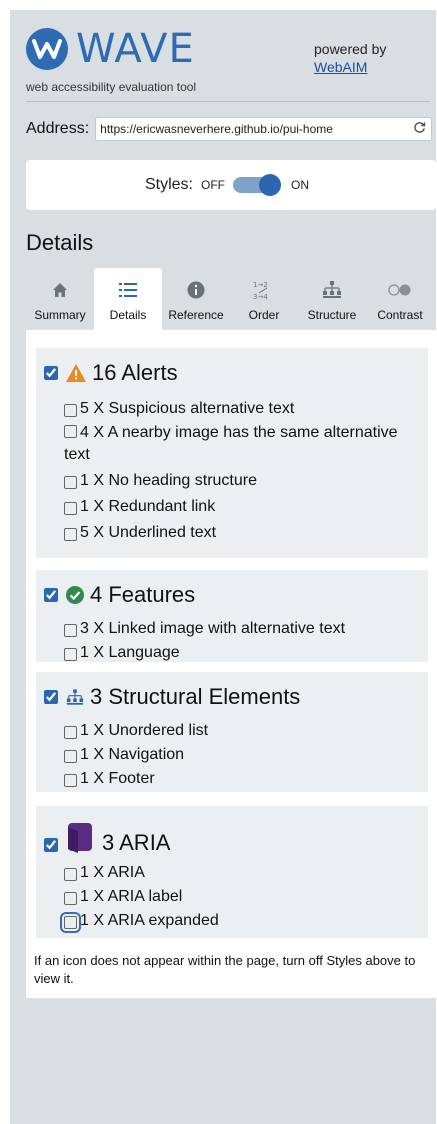 The height and width of the screenshot is (1124, 437). I want to click on check-circle-icon, so click(75, 595).